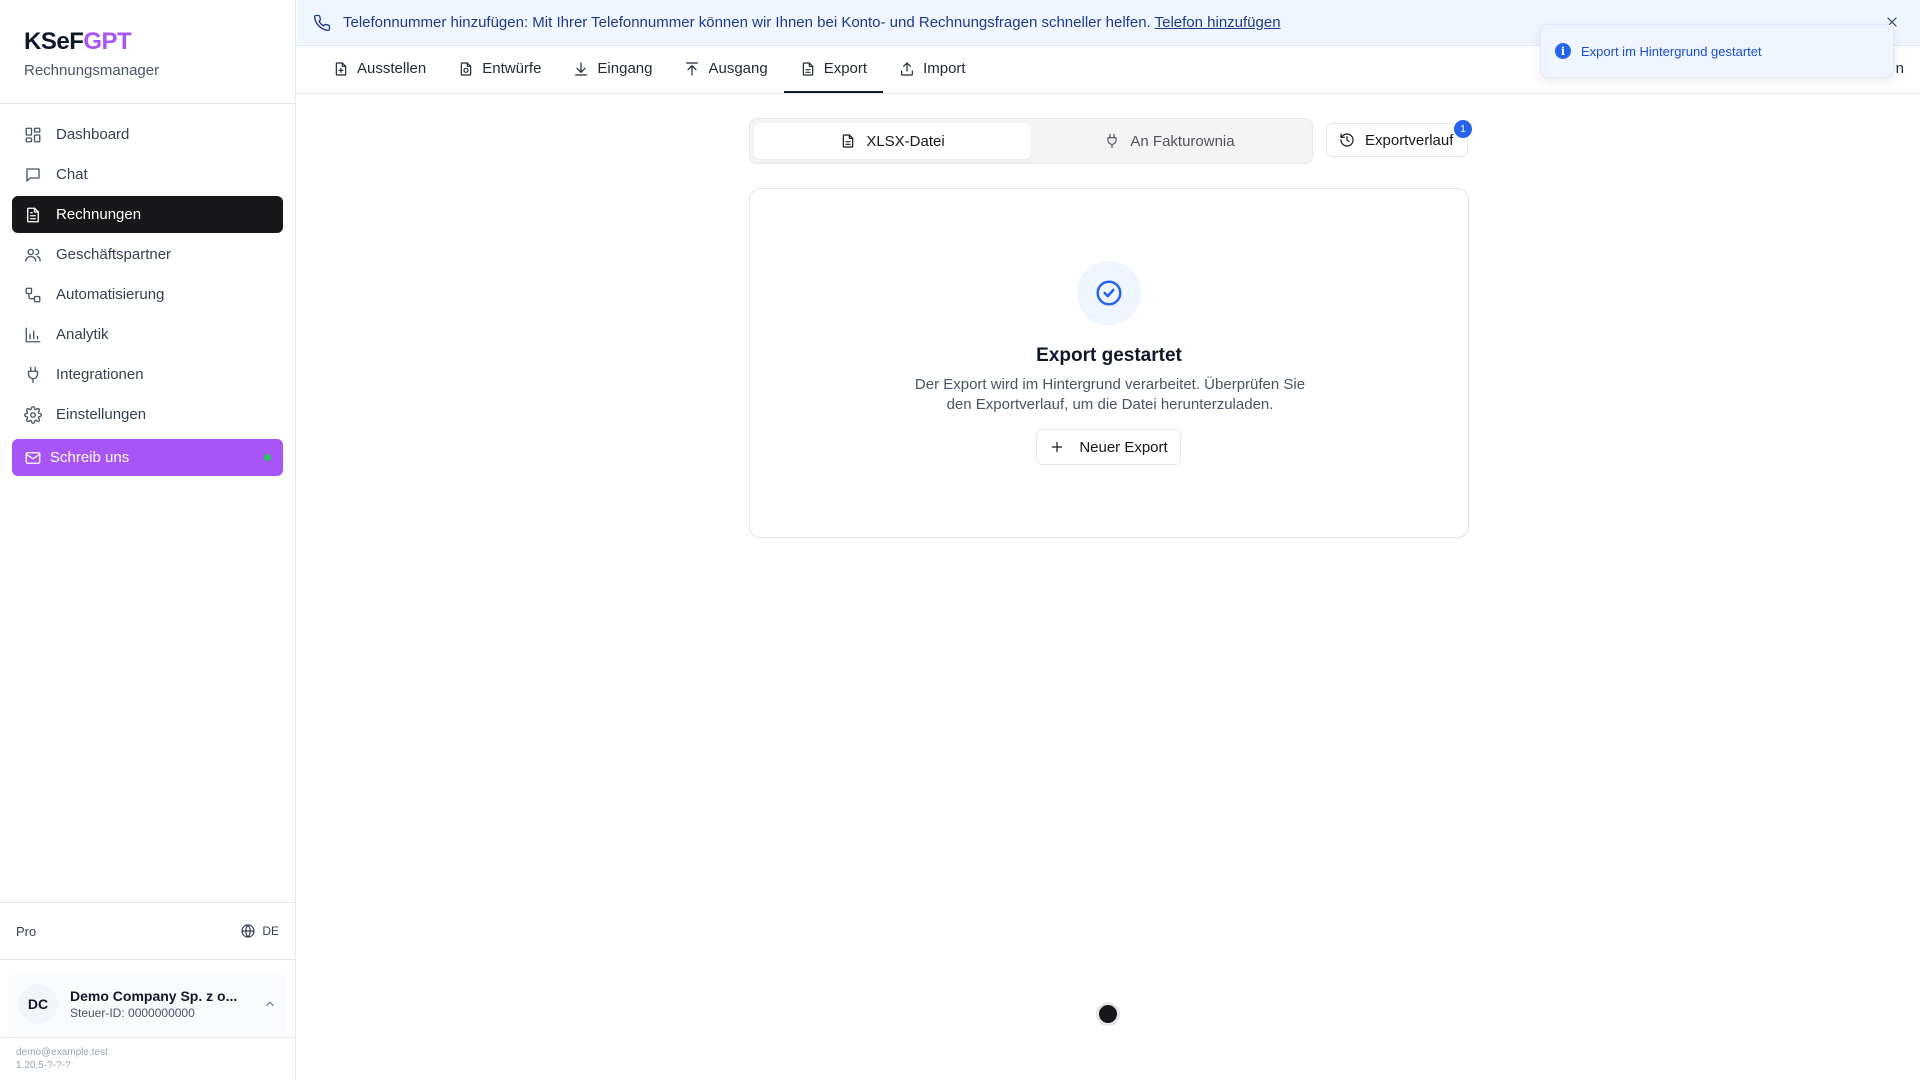 The width and height of the screenshot is (1920, 1080). What do you see at coordinates (147, 174) in the screenshot?
I see `sidebar-item-chat: Chat` at bounding box center [147, 174].